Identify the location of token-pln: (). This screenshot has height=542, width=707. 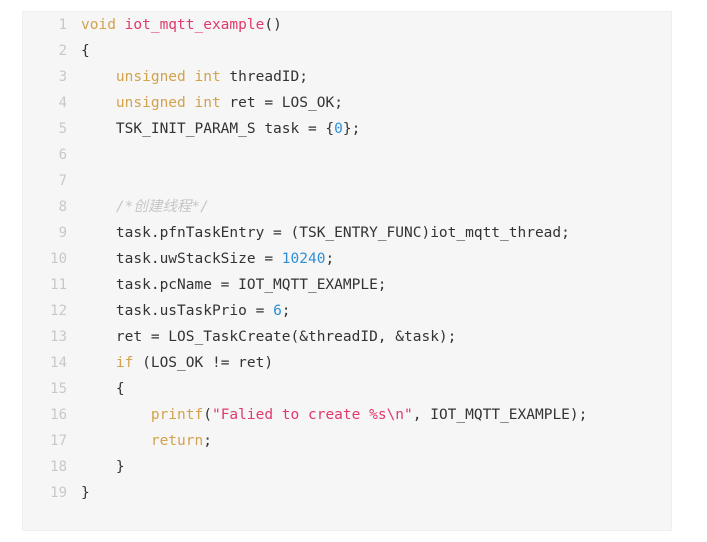
(273, 25).